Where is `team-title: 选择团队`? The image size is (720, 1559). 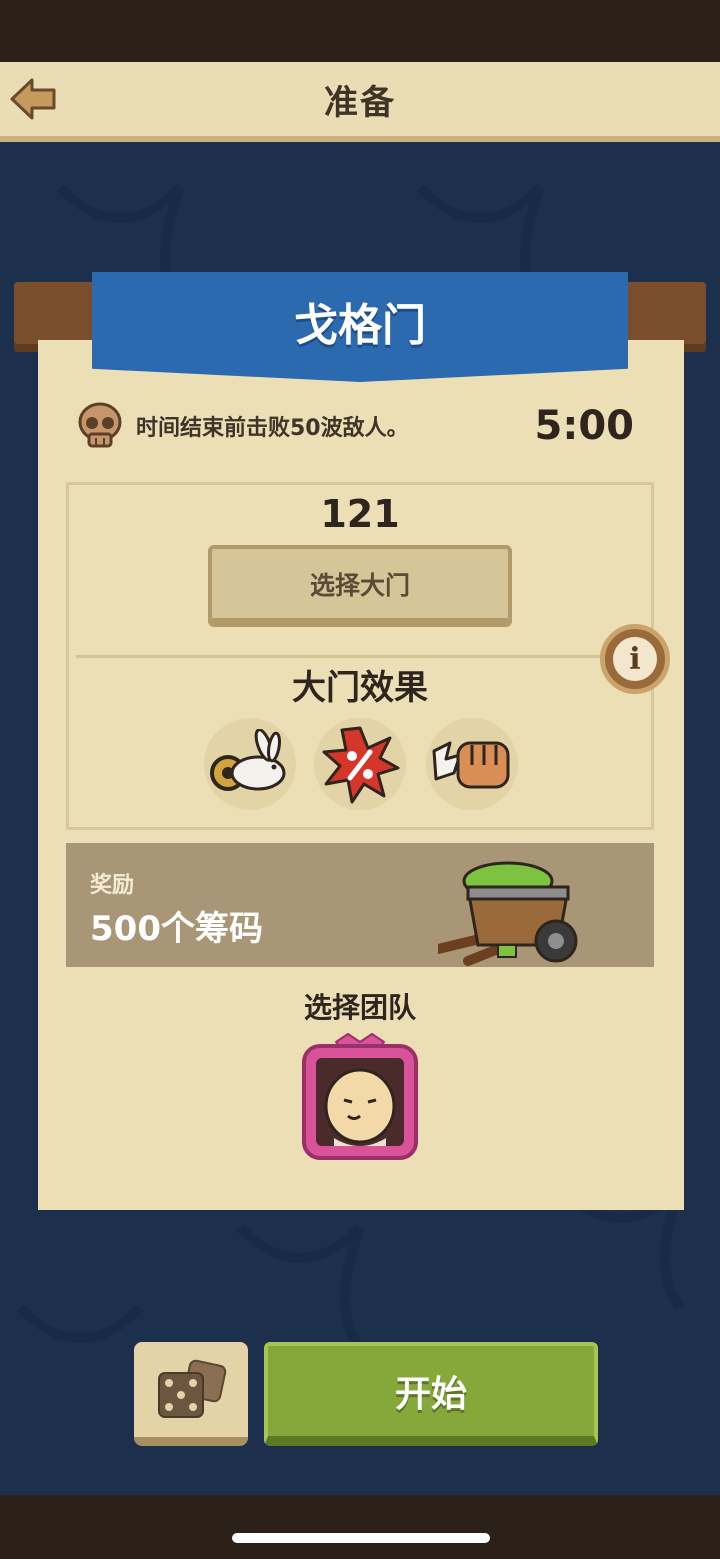 team-title: 选择团队 is located at coordinates (359, 1007).